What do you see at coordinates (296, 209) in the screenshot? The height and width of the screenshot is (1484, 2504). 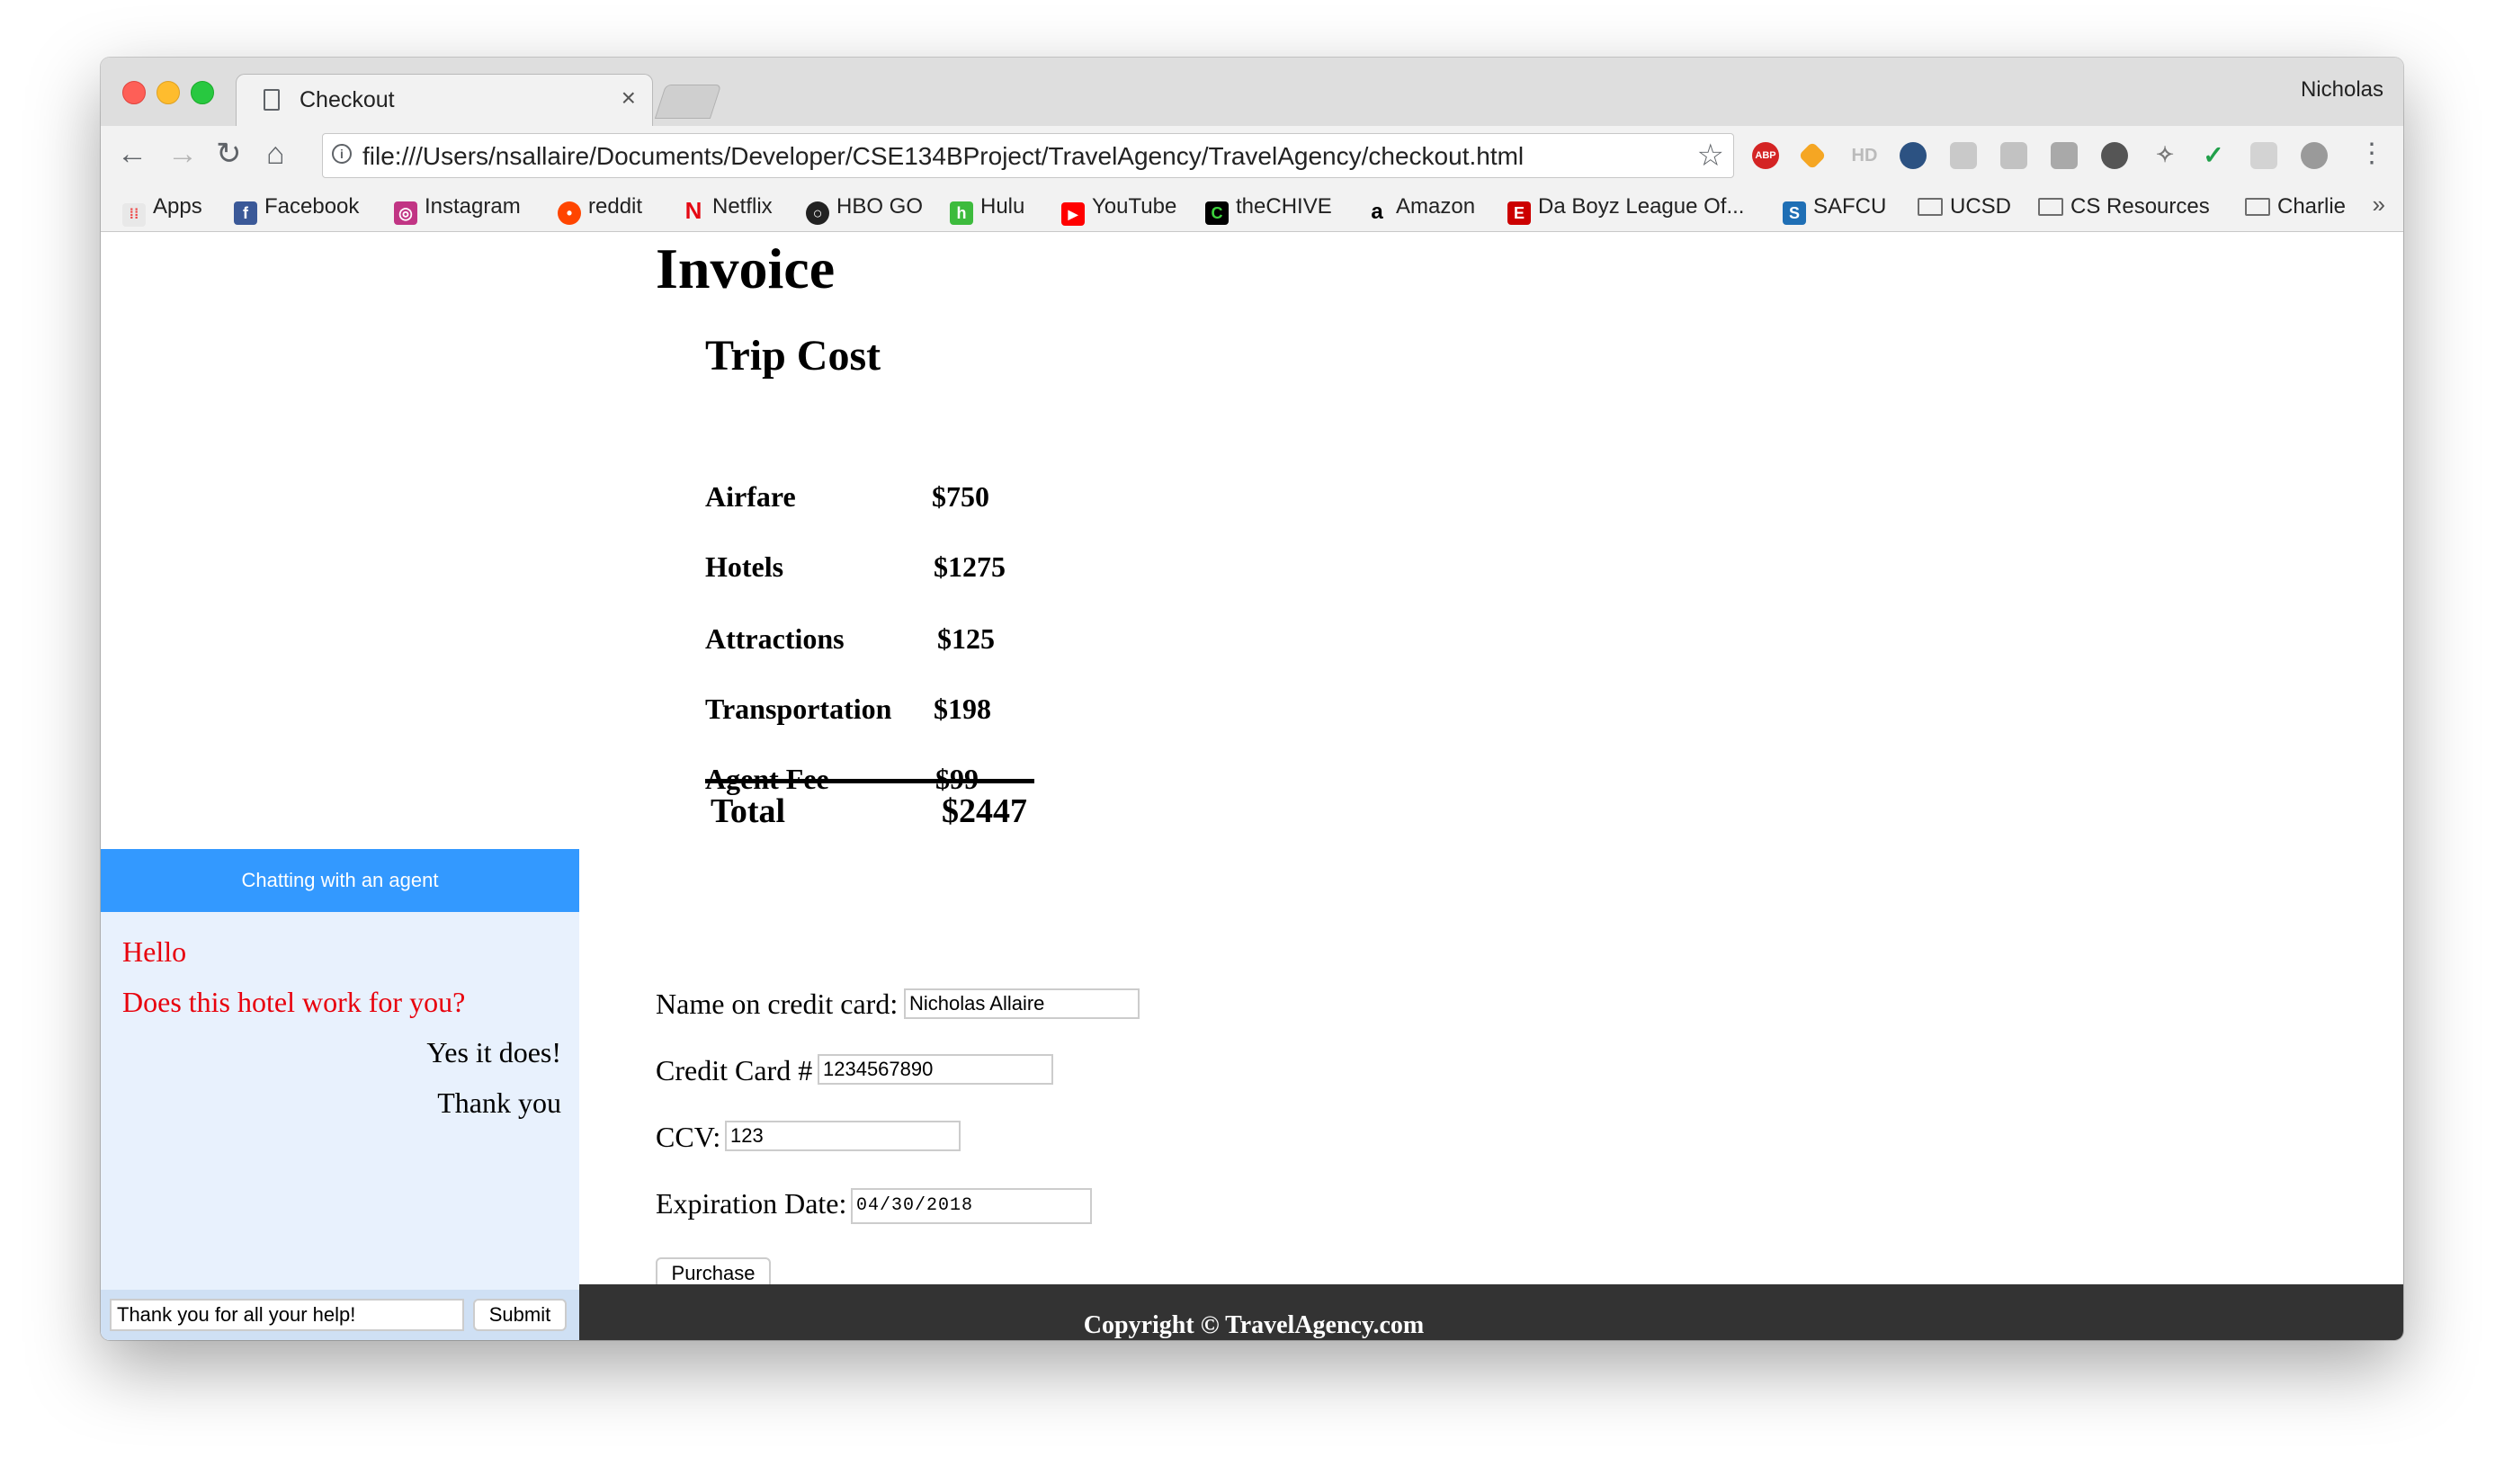 I see `bookmark-facebook: f Facebook` at bounding box center [296, 209].